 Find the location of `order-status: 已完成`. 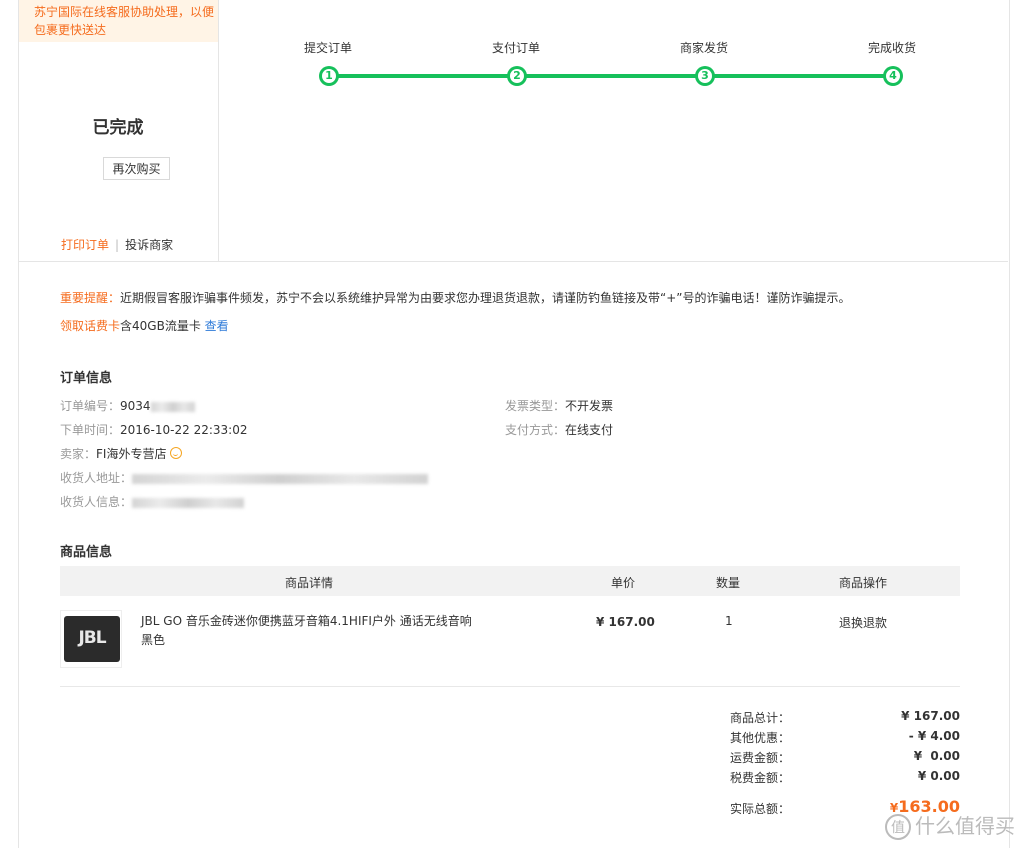

order-status: 已完成 is located at coordinates (118, 128).